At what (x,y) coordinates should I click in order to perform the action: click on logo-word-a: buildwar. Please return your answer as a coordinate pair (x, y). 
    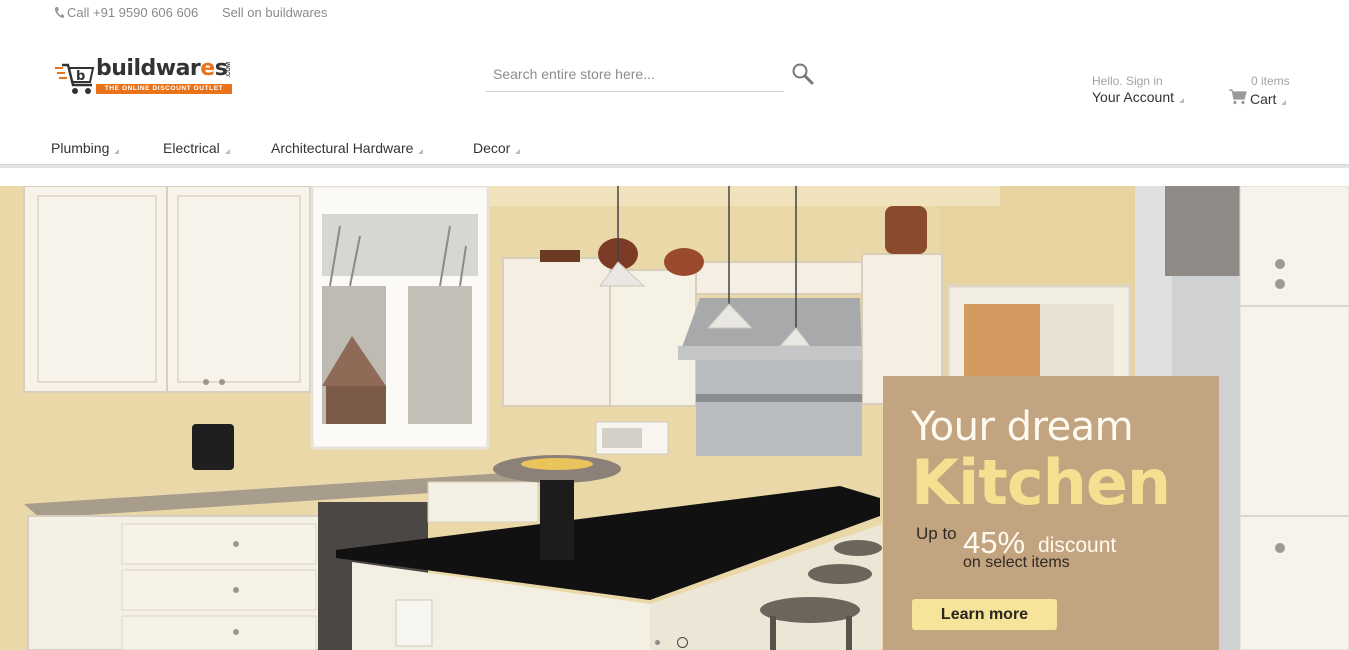
    Looking at the image, I should click on (148, 68).